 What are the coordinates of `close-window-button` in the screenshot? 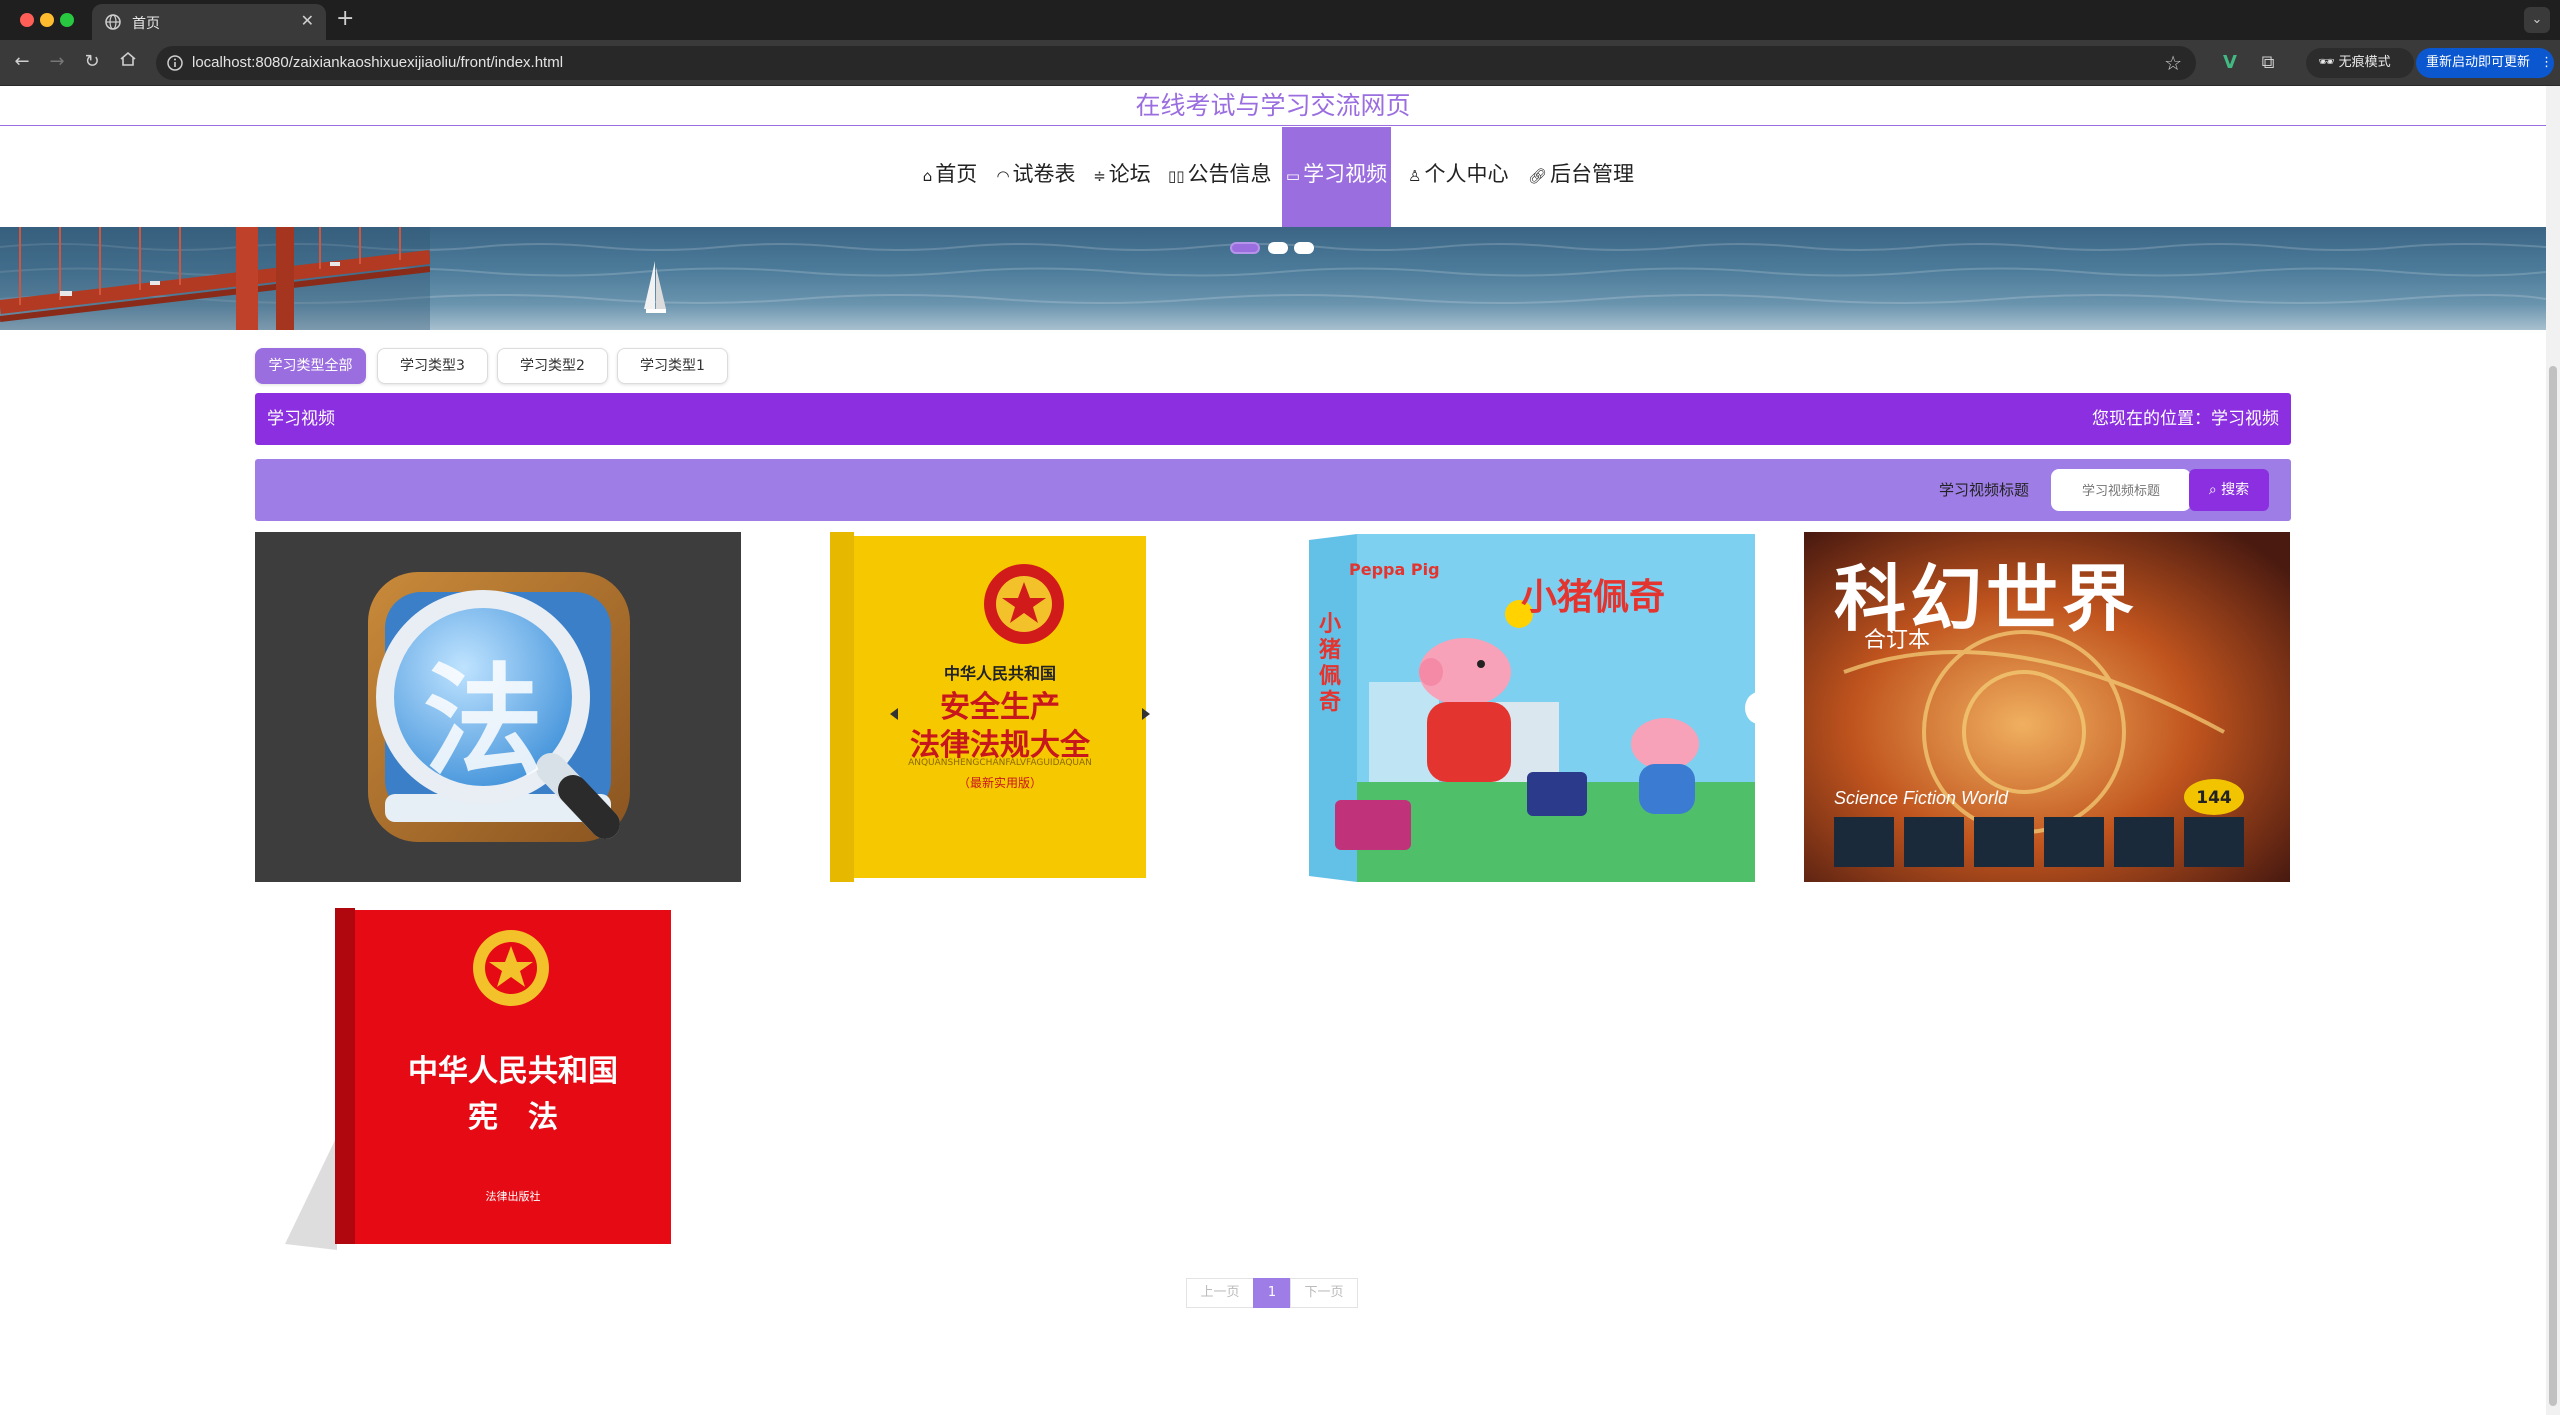 It's located at (27, 20).